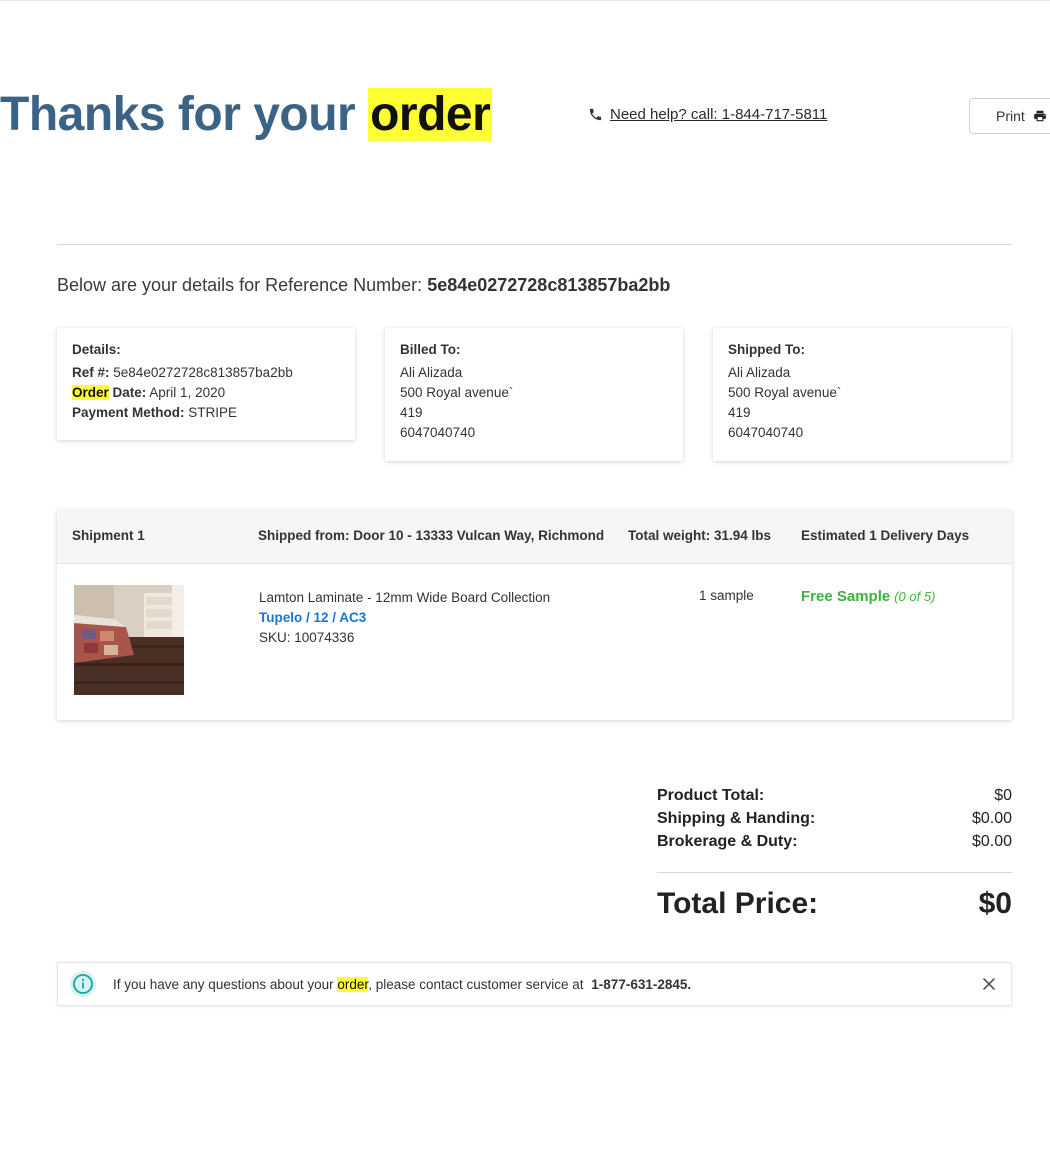  Describe the element at coordinates (1039, 116) in the screenshot. I see `printer-icon` at that location.